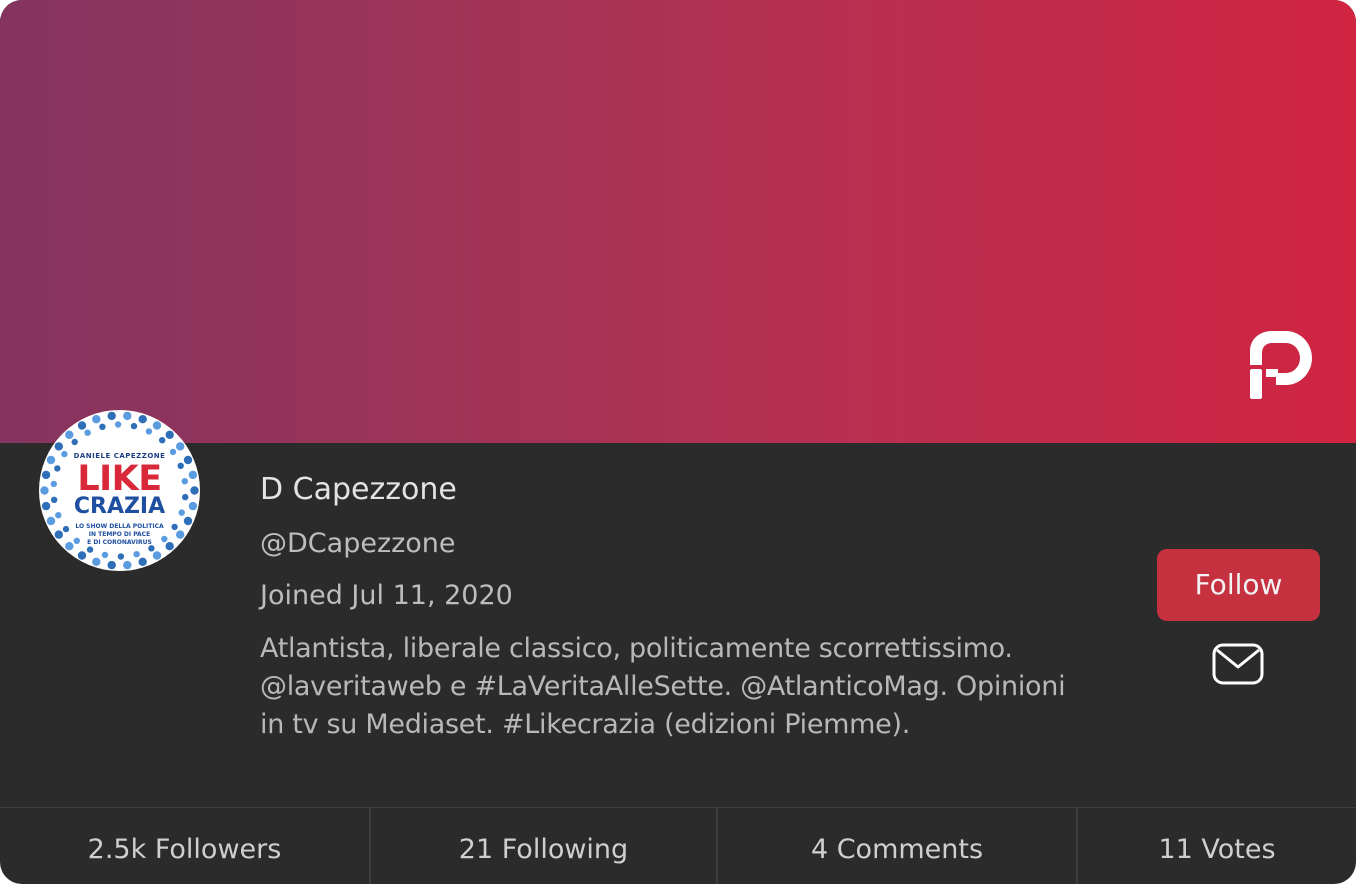 The image size is (1356, 884). What do you see at coordinates (184, 846) in the screenshot?
I see `followers-count: 2.5k Followers` at bounding box center [184, 846].